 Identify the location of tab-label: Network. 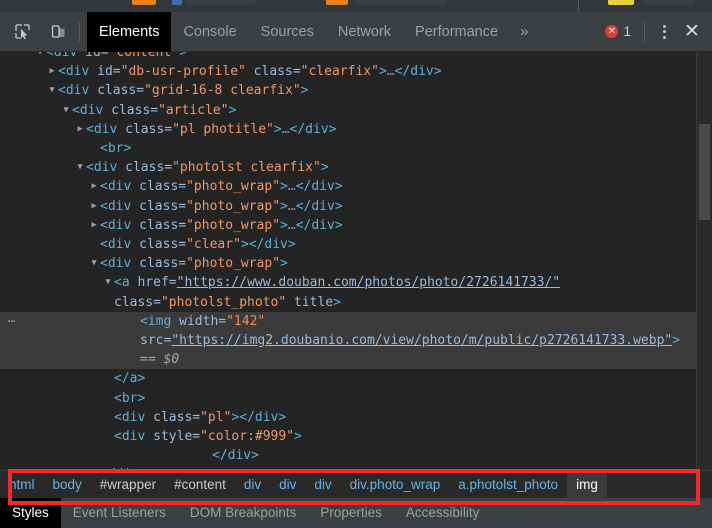
(364, 31).